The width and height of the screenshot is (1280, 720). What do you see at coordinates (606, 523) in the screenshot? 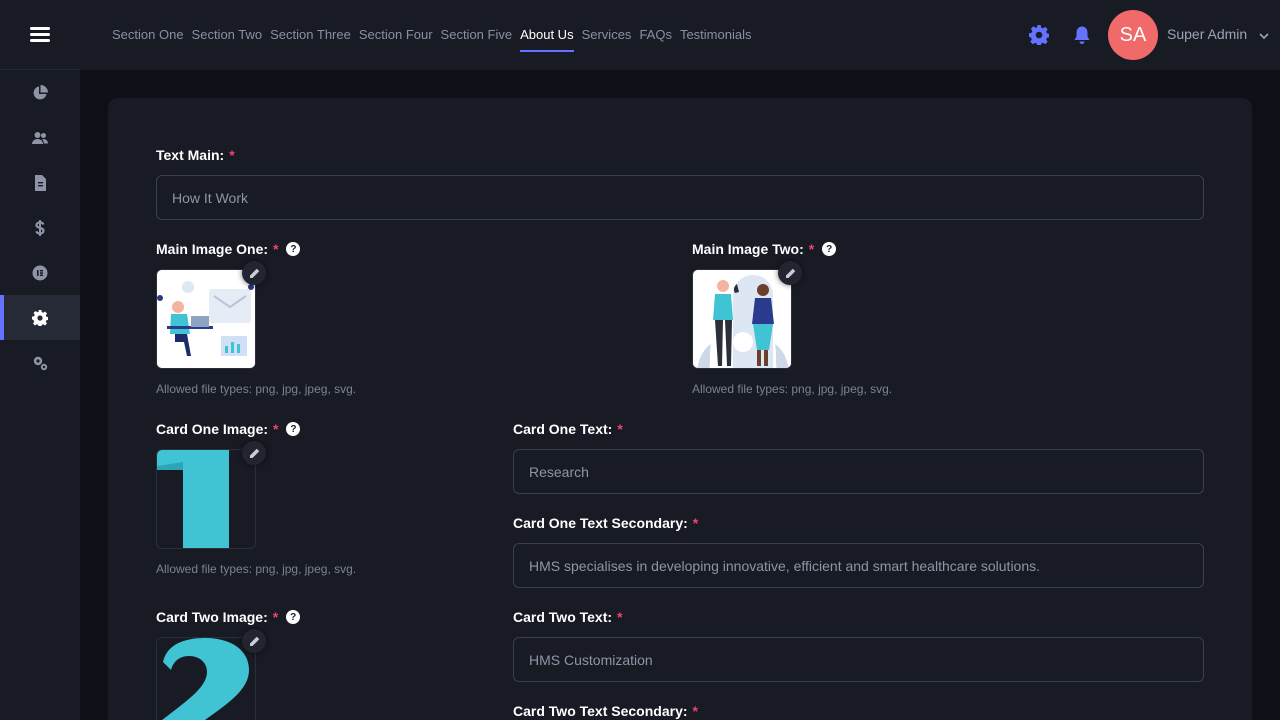
I see `card-one-text-secondary-label: Card One Text Secondary: *` at bounding box center [606, 523].